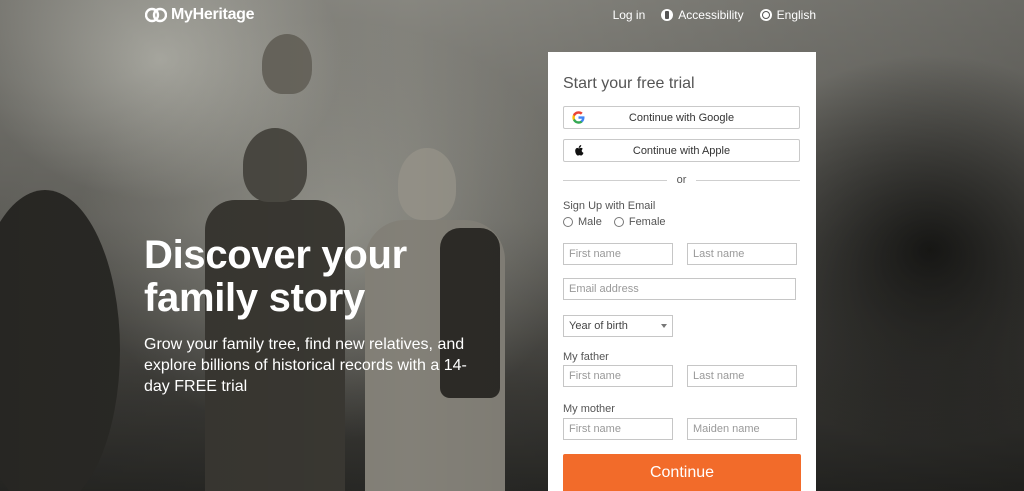 This screenshot has height=491, width=1024. I want to click on chevron-down-icon, so click(664, 326).